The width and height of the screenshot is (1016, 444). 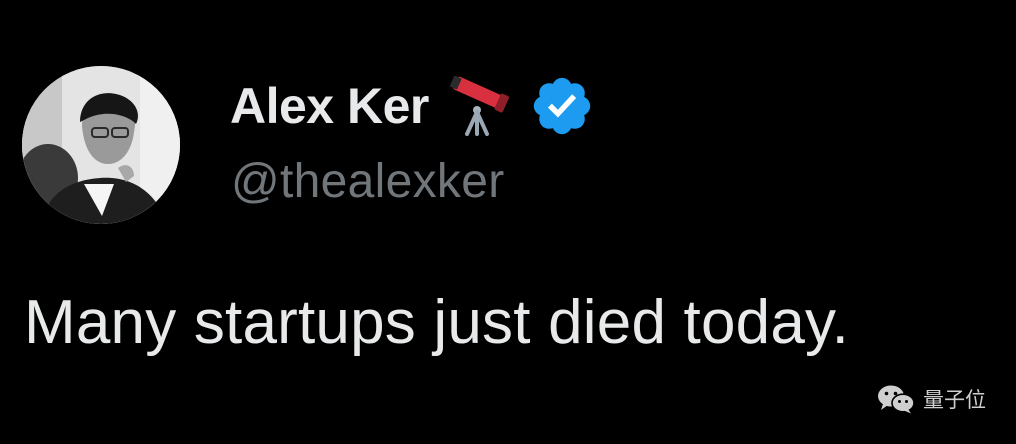 I want to click on author-display-name: Alex Ker, so click(x=329, y=106).